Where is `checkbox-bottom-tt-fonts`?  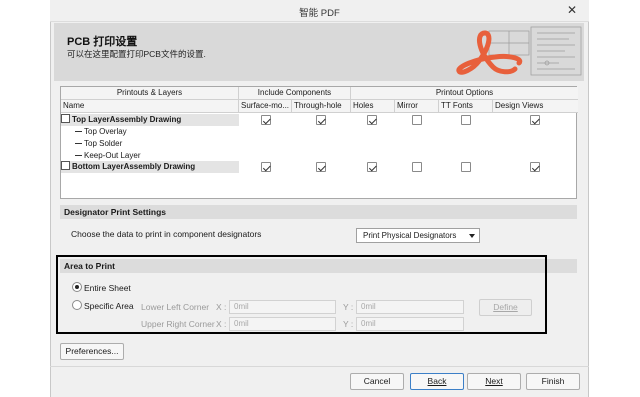 checkbox-bottom-tt-fonts is located at coordinates (466, 167).